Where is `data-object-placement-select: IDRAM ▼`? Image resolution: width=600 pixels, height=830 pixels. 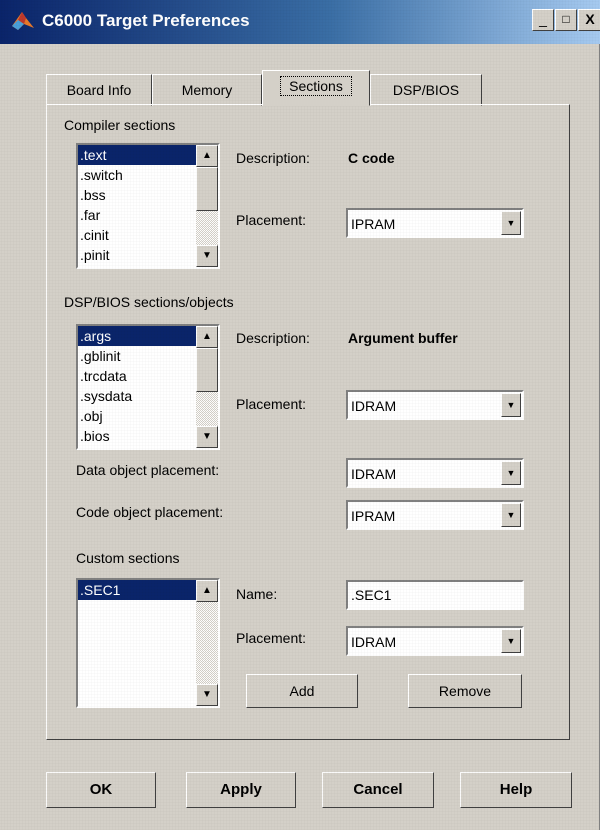 data-object-placement-select: IDRAM ▼ is located at coordinates (435, 473).